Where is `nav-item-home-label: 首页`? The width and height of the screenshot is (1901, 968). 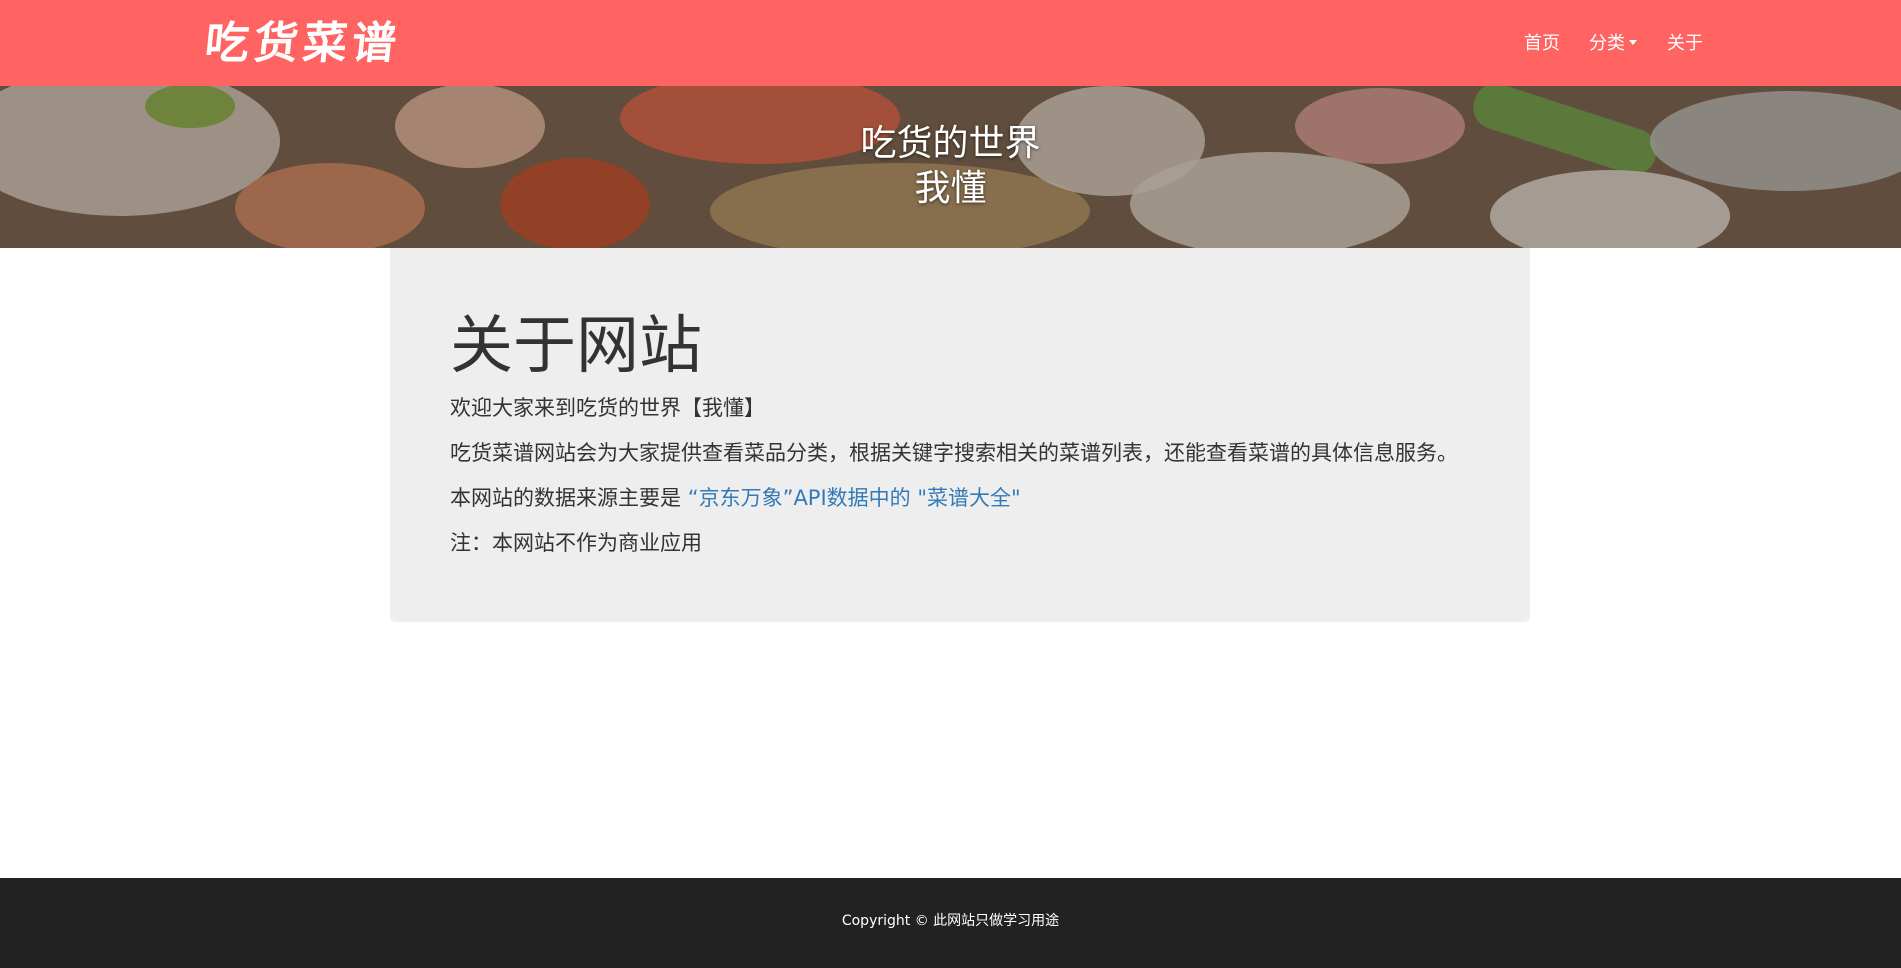
nav-item-home-label: 首页 is located at coordinates (1542, 43).